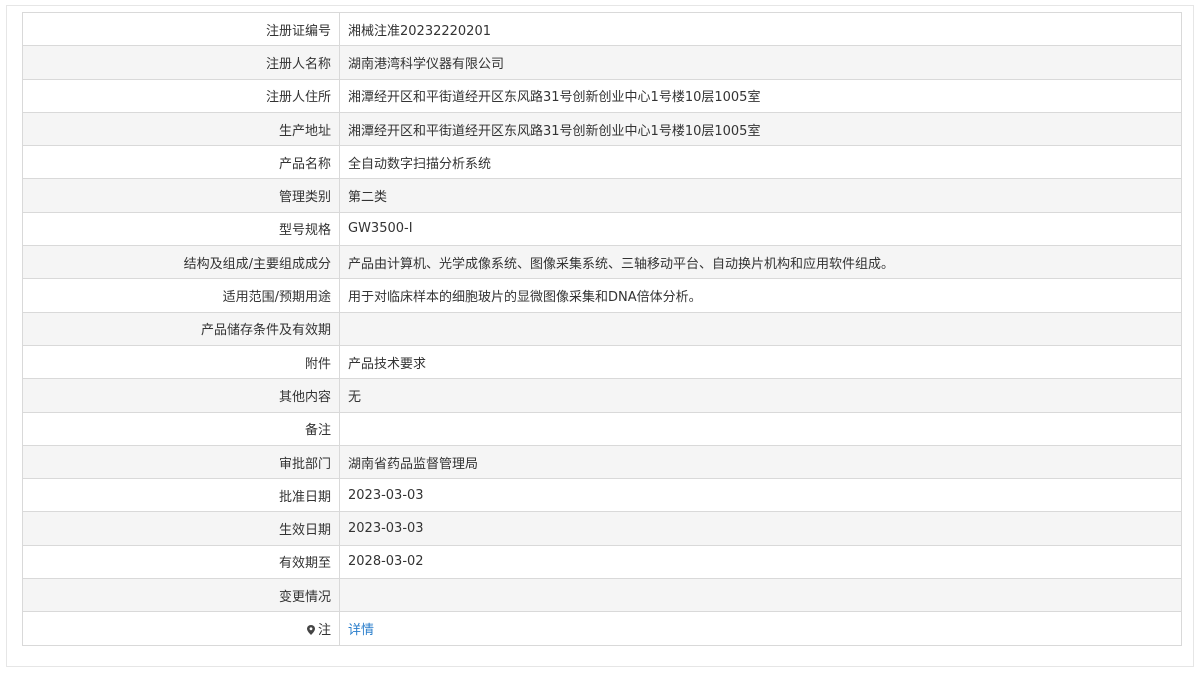  Describe the element at coordinates (181, 395) in the screenshot. I see `row-label-other-content: 其他内容` at that location.